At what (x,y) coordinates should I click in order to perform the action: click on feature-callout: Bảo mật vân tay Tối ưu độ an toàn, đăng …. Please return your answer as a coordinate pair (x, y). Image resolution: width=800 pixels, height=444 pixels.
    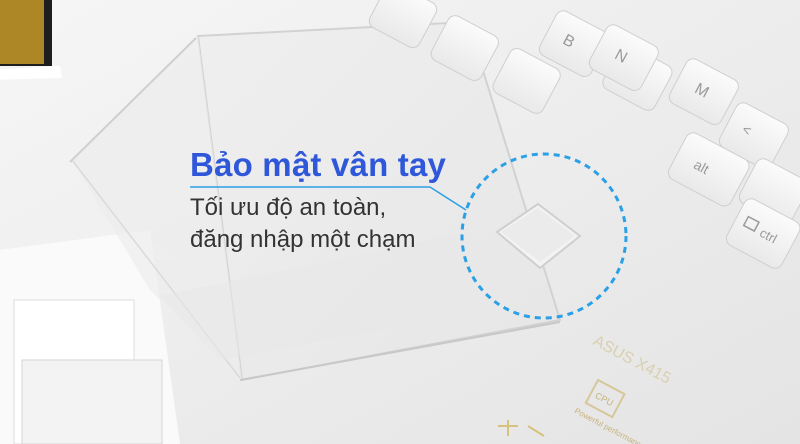
    Looking at the image, I should click on (340, 201).